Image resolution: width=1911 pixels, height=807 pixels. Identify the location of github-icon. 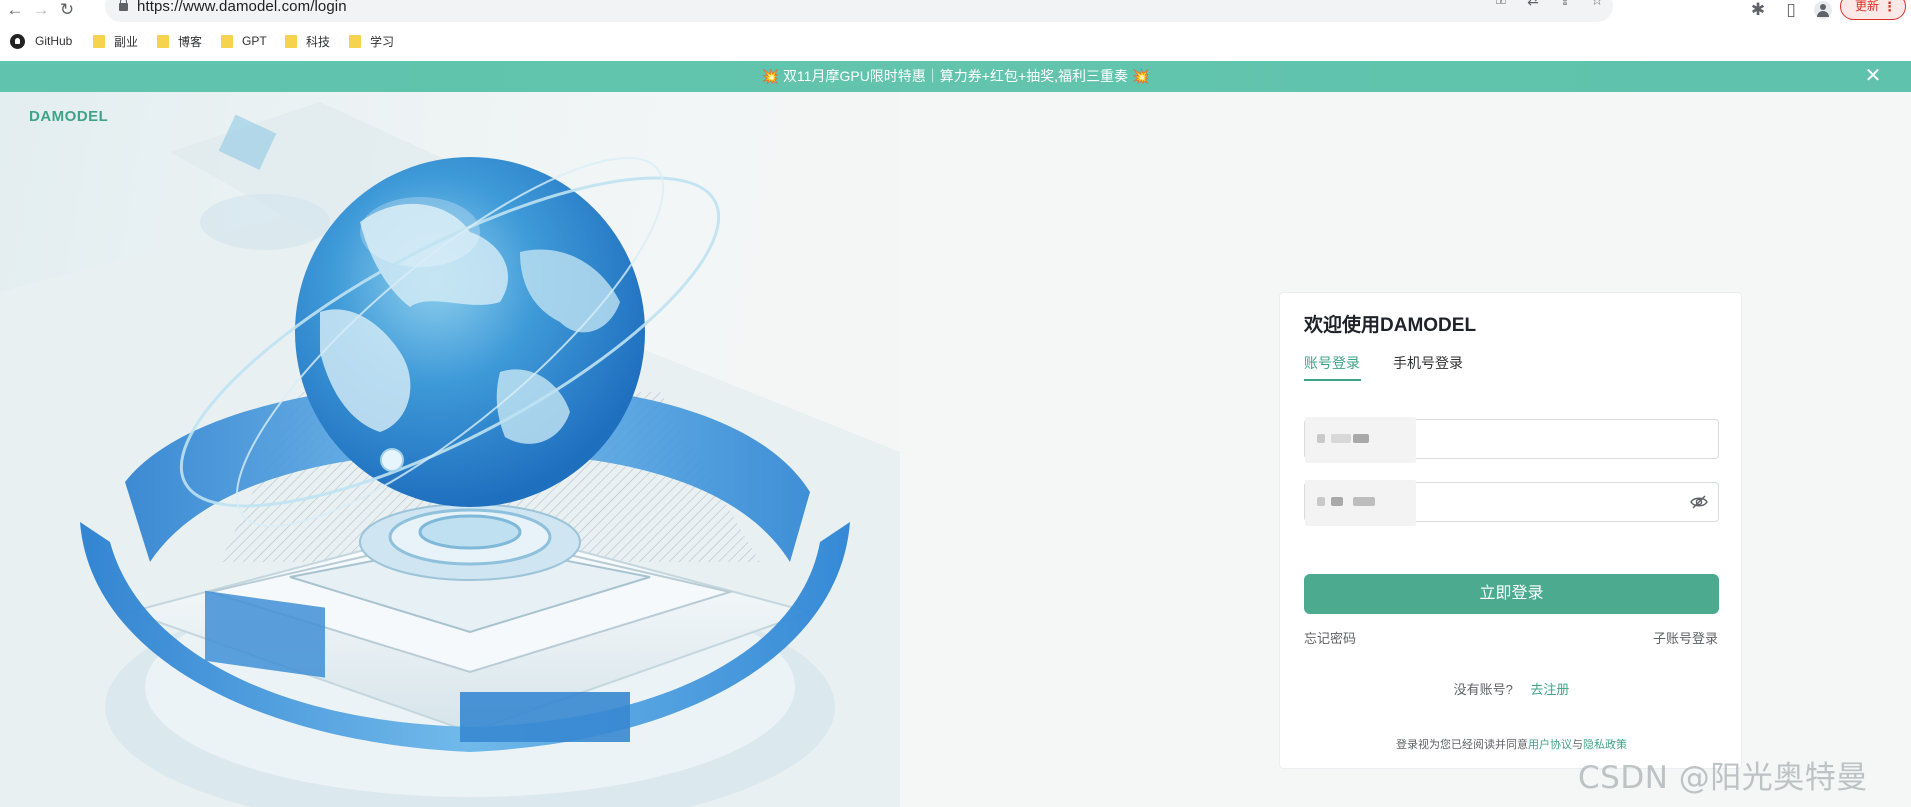
(17, 41).